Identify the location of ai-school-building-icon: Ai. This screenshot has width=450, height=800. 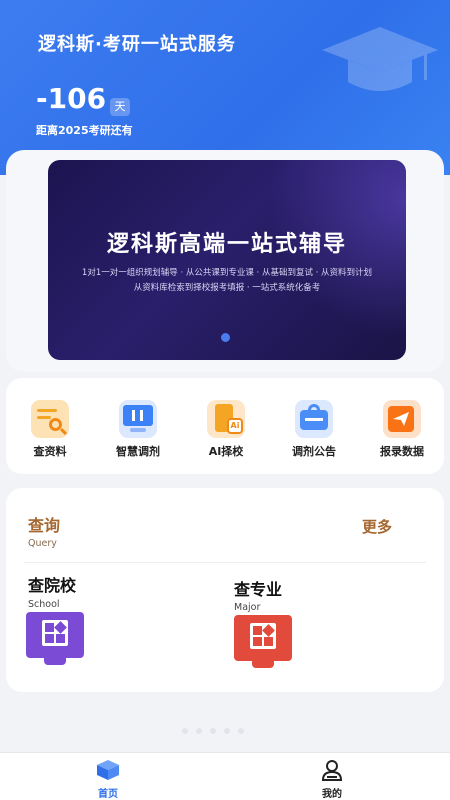
(226, 419).